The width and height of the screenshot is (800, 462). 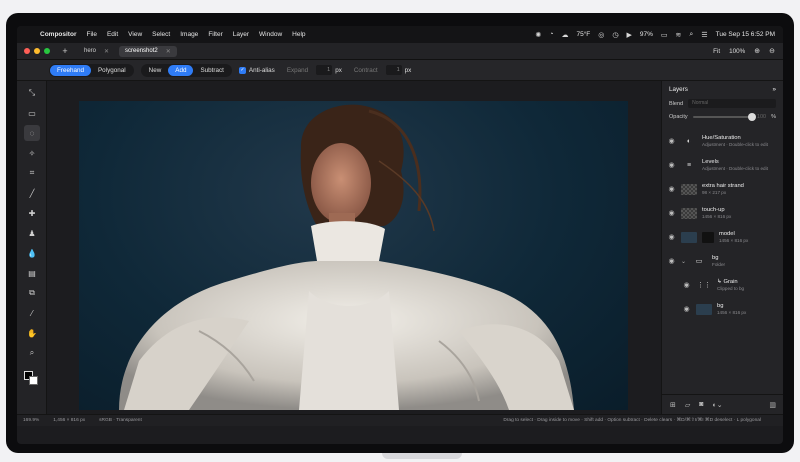 I want to click on subtract-selection-button: Subtract, so click(x=211, y=70).